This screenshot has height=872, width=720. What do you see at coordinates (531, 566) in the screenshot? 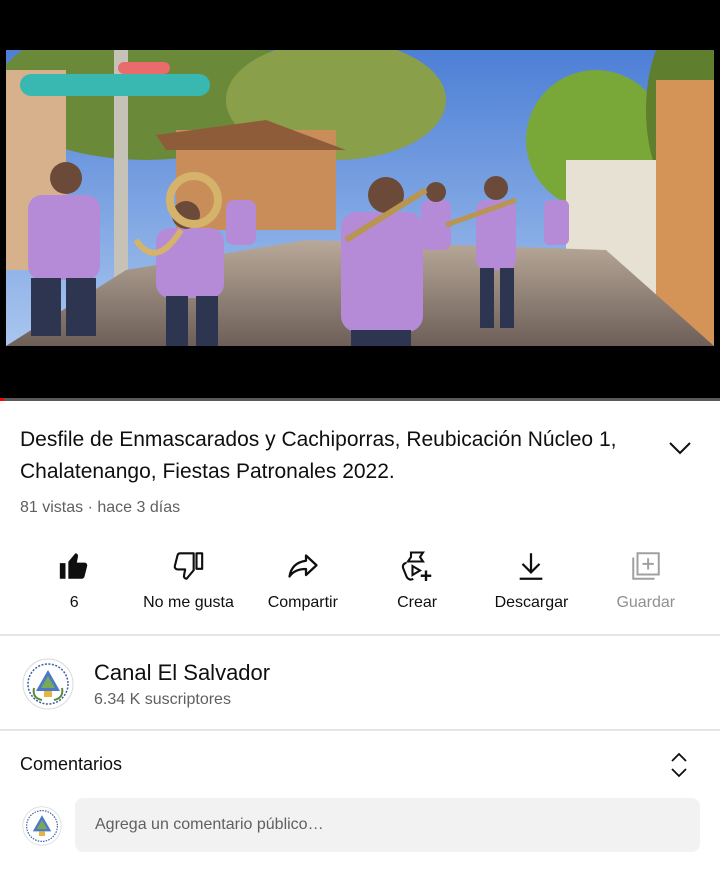
I see `download-icon` at bounding box center [531, 566].